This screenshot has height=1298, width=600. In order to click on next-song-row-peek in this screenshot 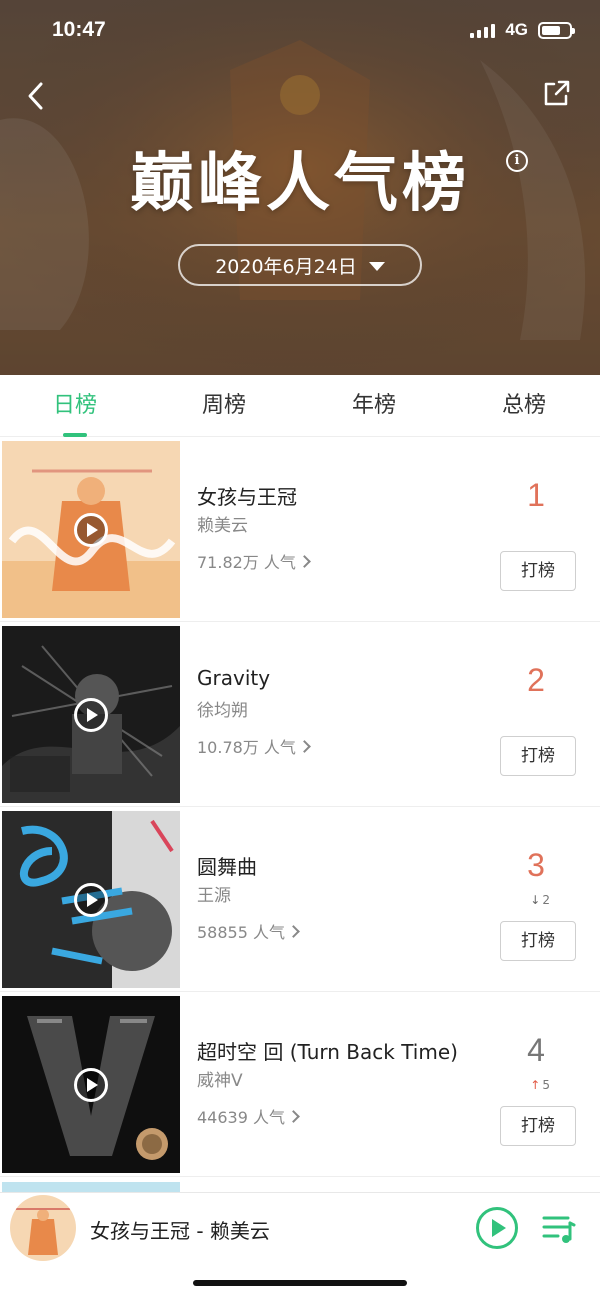, I will do `click(300, 1185)`.